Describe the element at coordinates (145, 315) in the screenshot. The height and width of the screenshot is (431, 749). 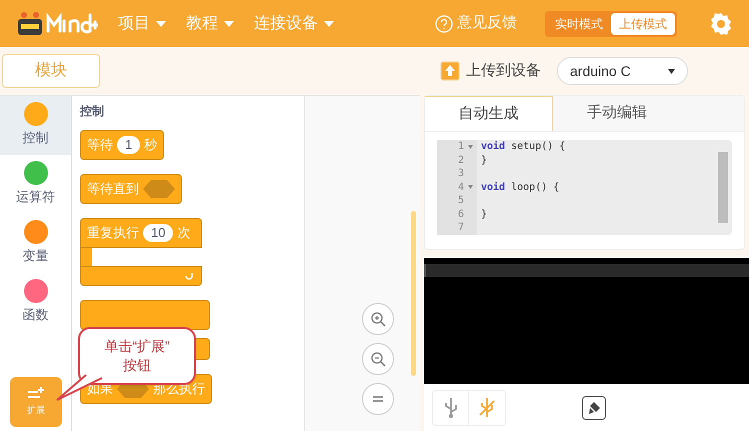
I see `code-block` at that location.